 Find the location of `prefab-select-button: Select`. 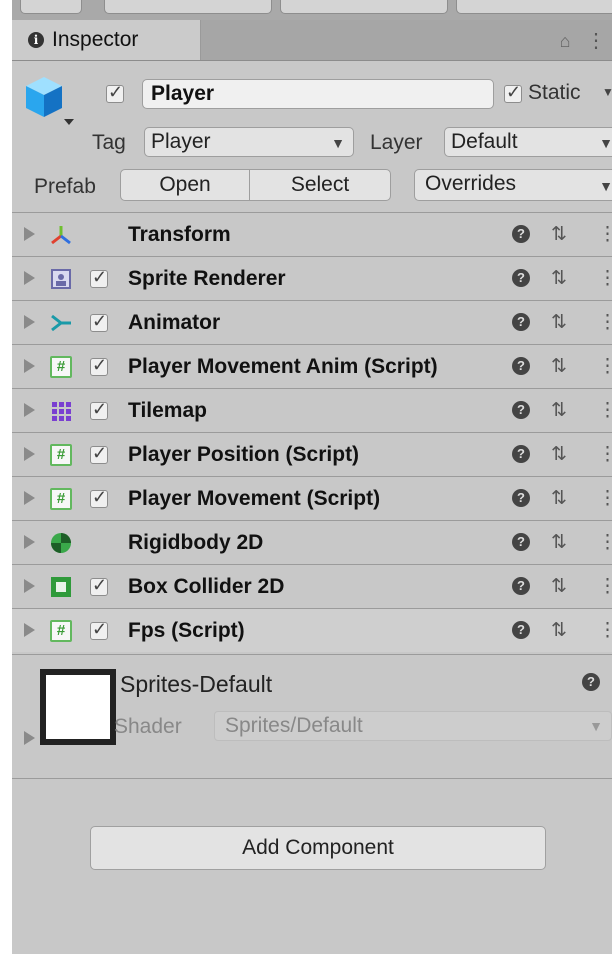

prefab-select-button: Select is located at coordinates (320, 185).